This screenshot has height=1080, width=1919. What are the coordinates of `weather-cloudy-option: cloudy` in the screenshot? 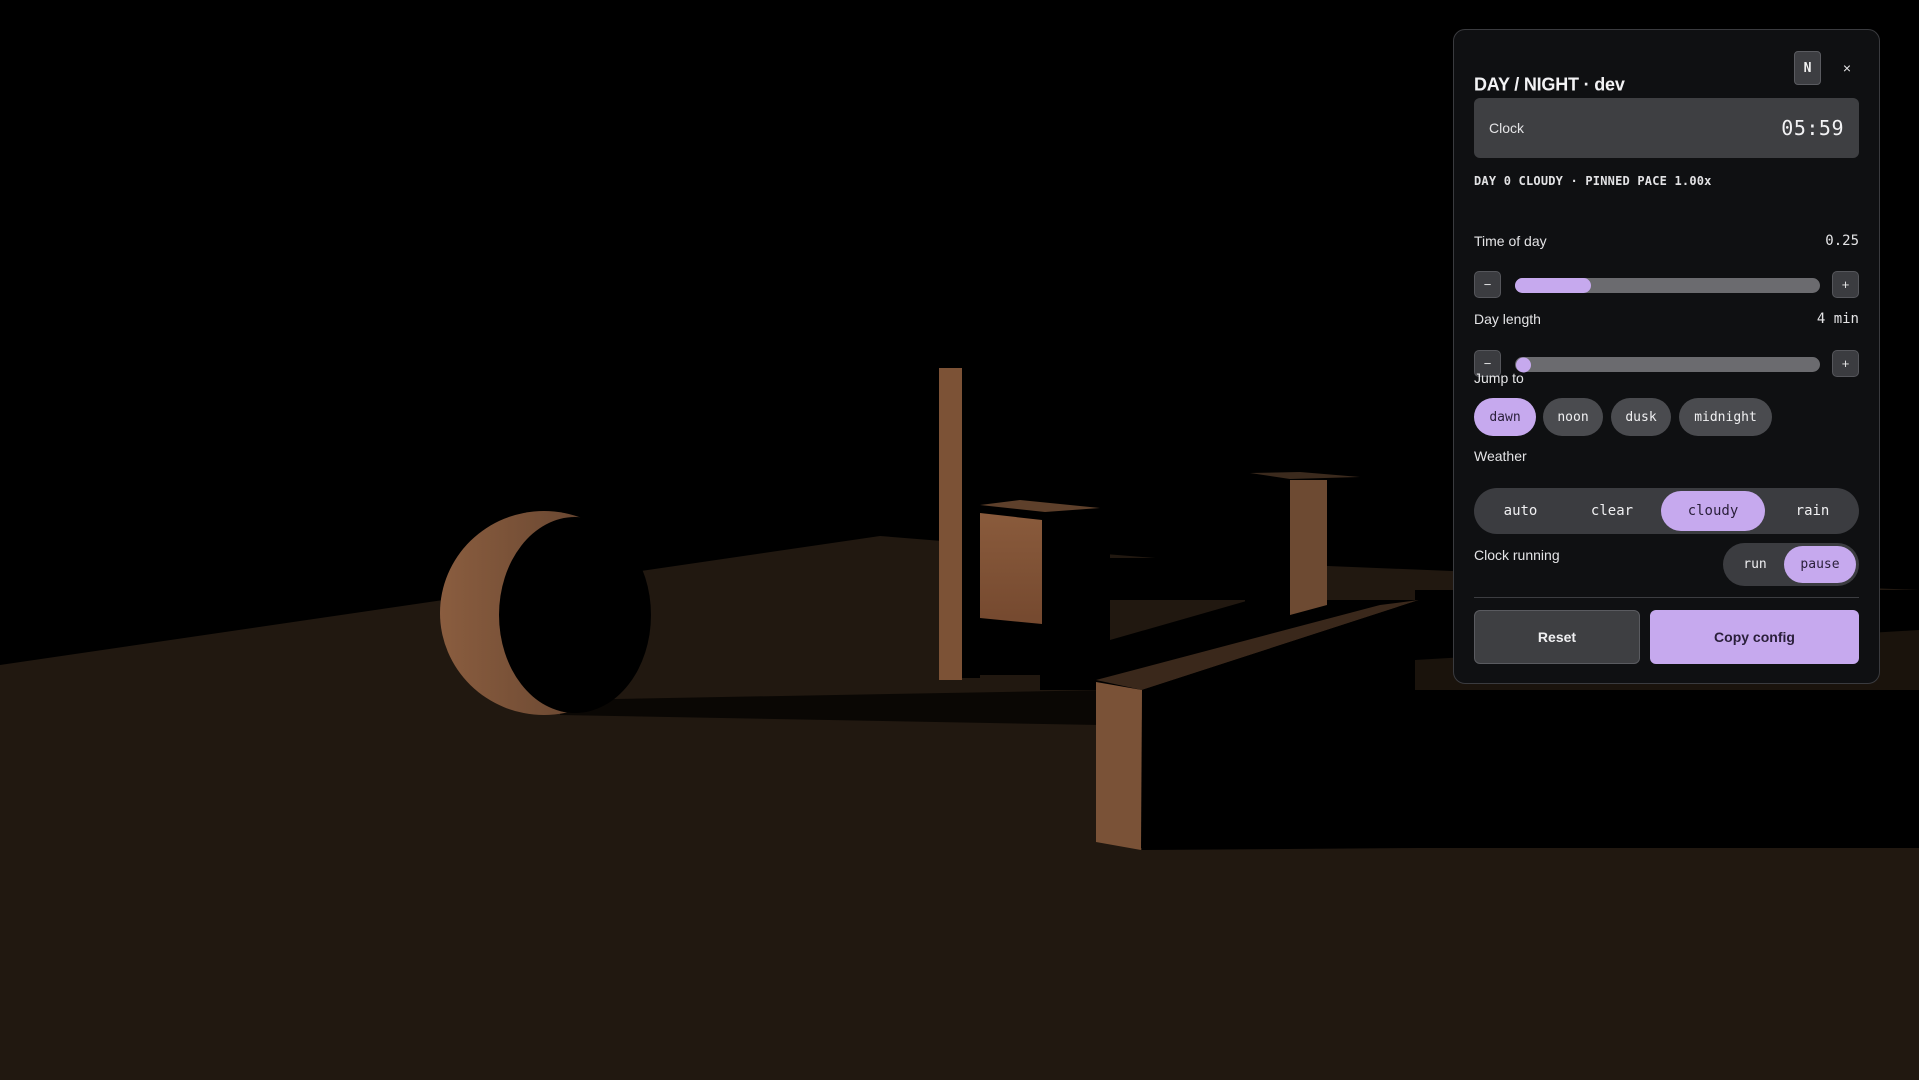 It's located at (1713, 511).